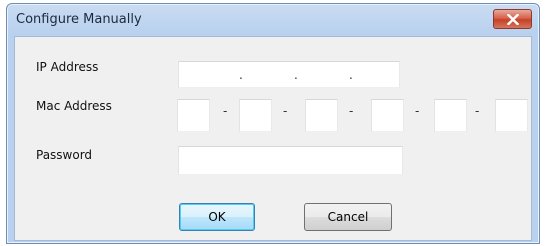  Describe the element at coordinates (74, 106) in the screenshot. I see `mac-address-label: Mac Address` at that location.